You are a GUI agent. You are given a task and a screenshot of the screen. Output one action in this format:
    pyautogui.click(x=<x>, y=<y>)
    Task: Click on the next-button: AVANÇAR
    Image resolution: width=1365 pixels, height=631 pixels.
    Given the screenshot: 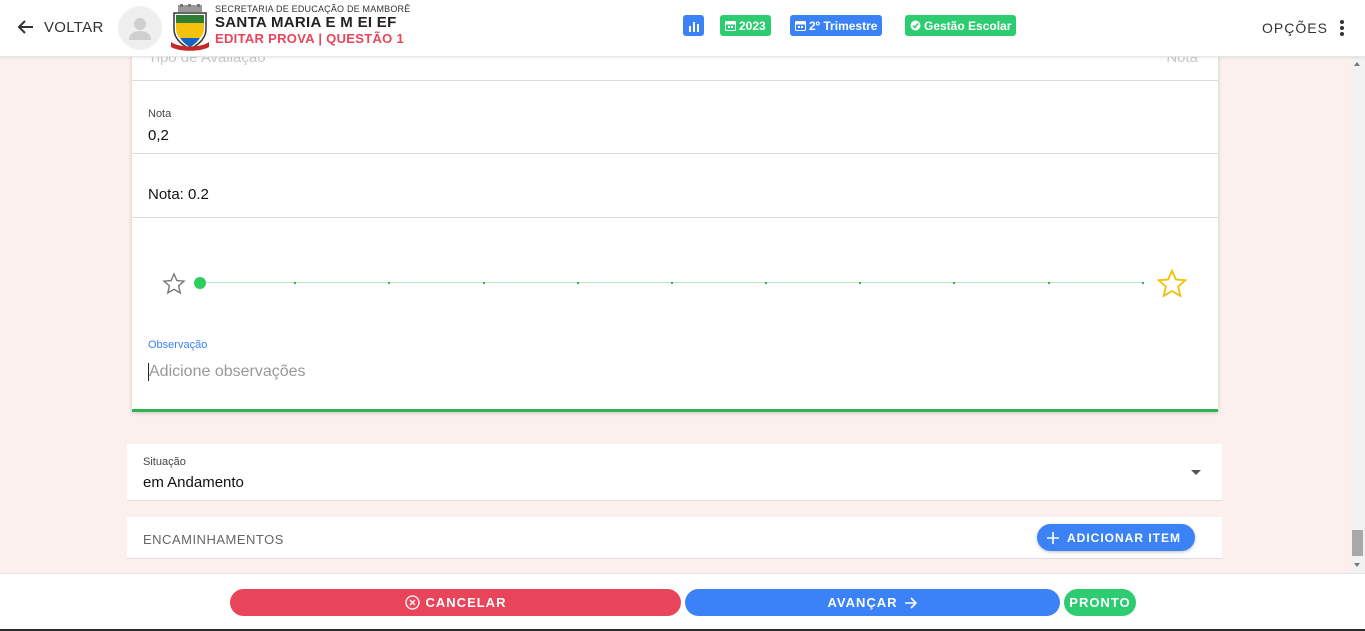 What is the action you would take?
    pyautogui.click(x=872, y=602)
    